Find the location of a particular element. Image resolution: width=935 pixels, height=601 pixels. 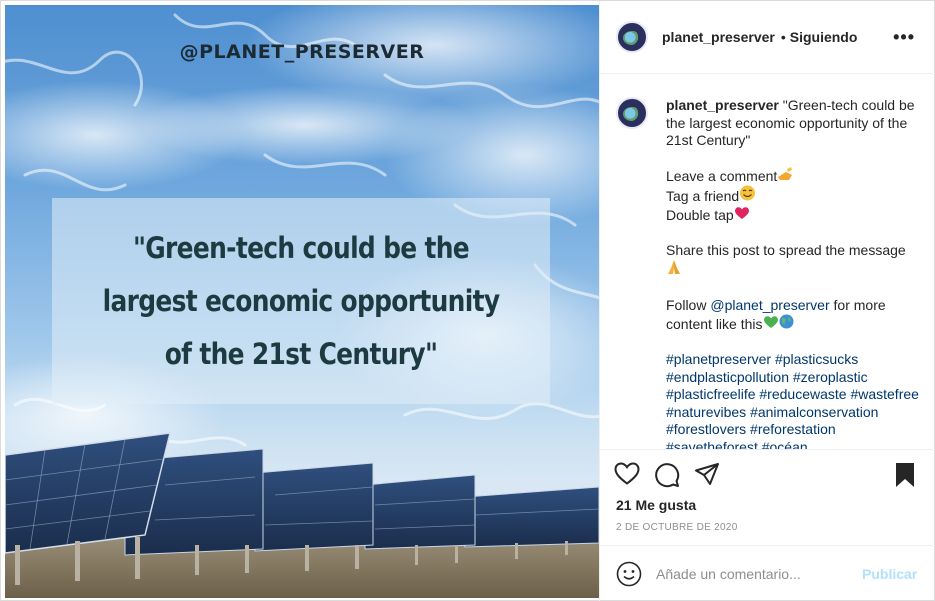

globe-emoji-icon is located at coordinates (786, 321).